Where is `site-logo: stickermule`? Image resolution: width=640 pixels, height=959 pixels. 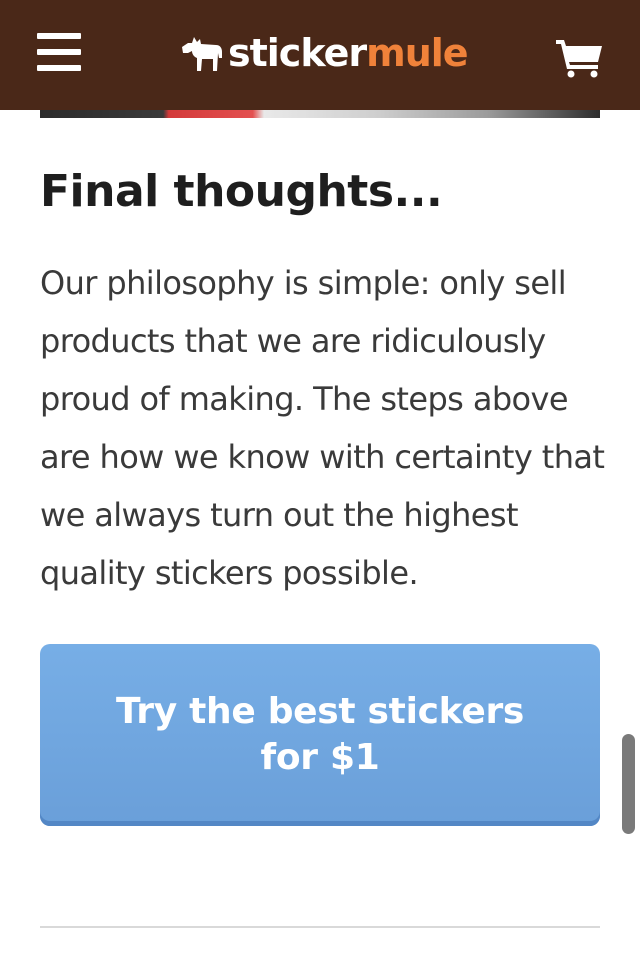
site-logo: stickermule is located at coordinates (324, 53).